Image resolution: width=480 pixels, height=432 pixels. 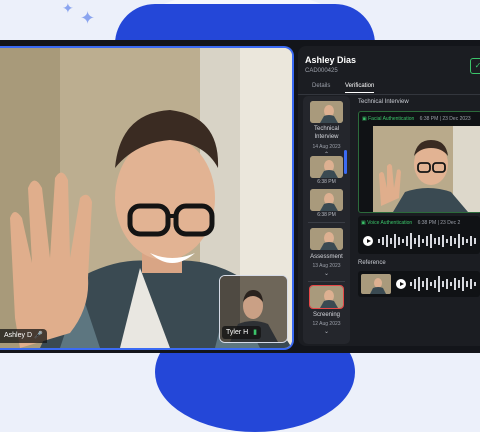 What do you see at coordinates (326, 266) in the screenshot?
I see `stage-date: 13 Aug 2023` at bounding box center [326, 266].